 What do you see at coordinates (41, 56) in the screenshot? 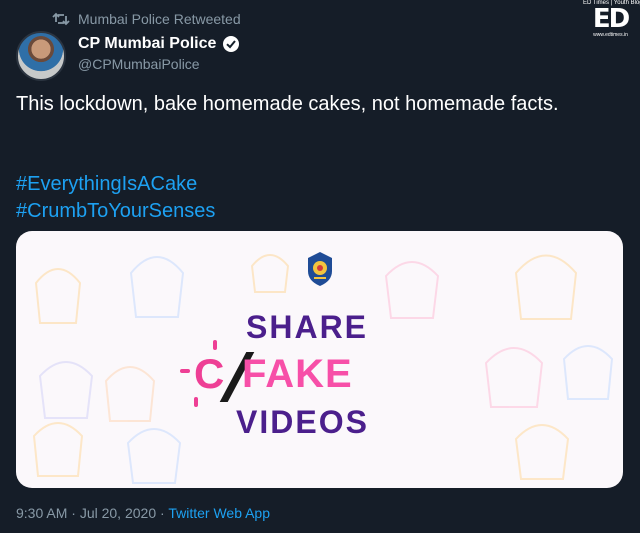
I see `avatar` at bounding box center [41, 56].